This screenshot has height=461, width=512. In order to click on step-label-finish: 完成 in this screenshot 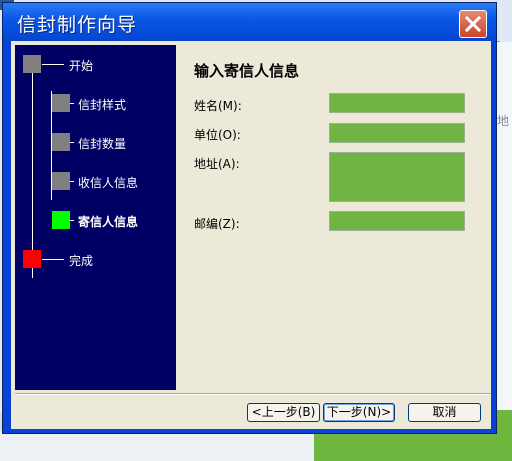, I will do `click(81, 261)`.